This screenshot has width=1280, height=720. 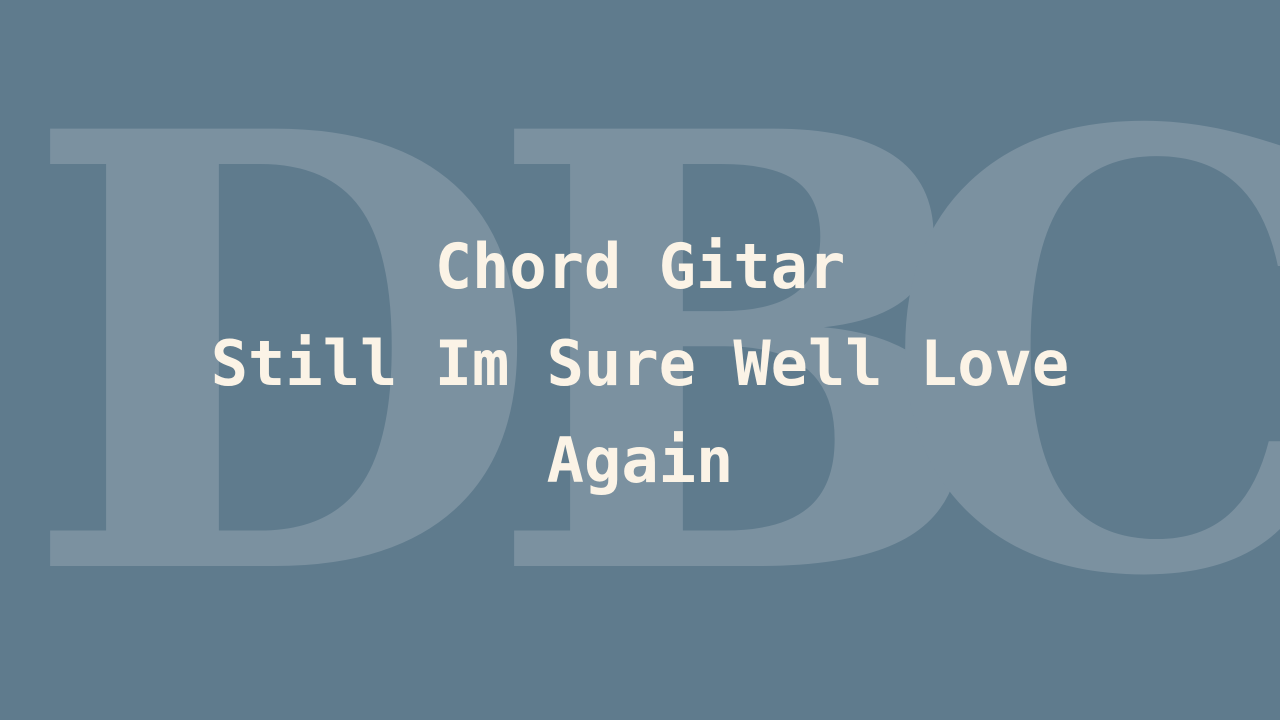 I want to click on title-line-2: Still Im Sure Well Love, so click(x=640, y=363).